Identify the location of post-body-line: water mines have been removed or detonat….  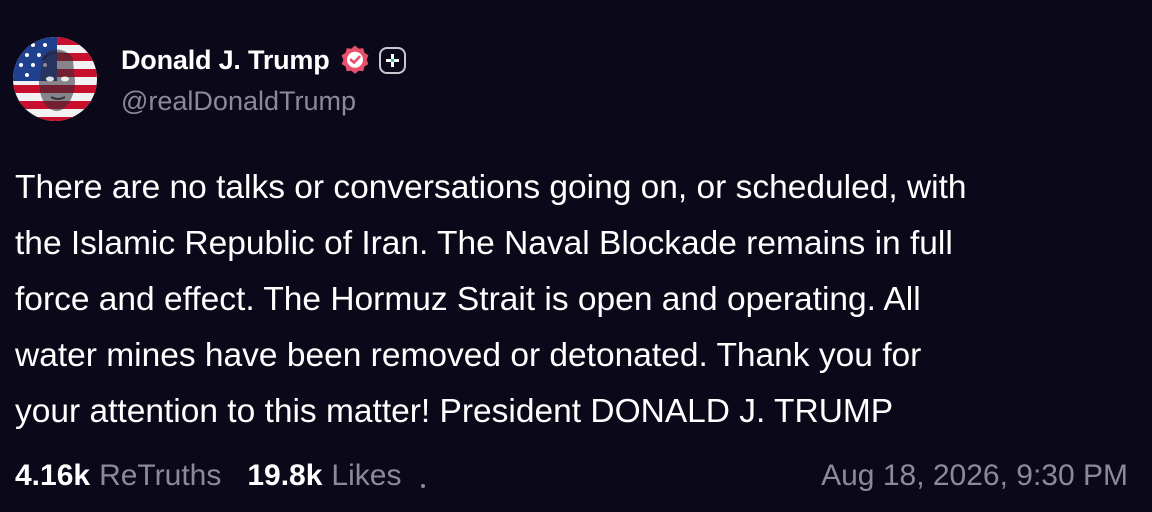
(468, 355).